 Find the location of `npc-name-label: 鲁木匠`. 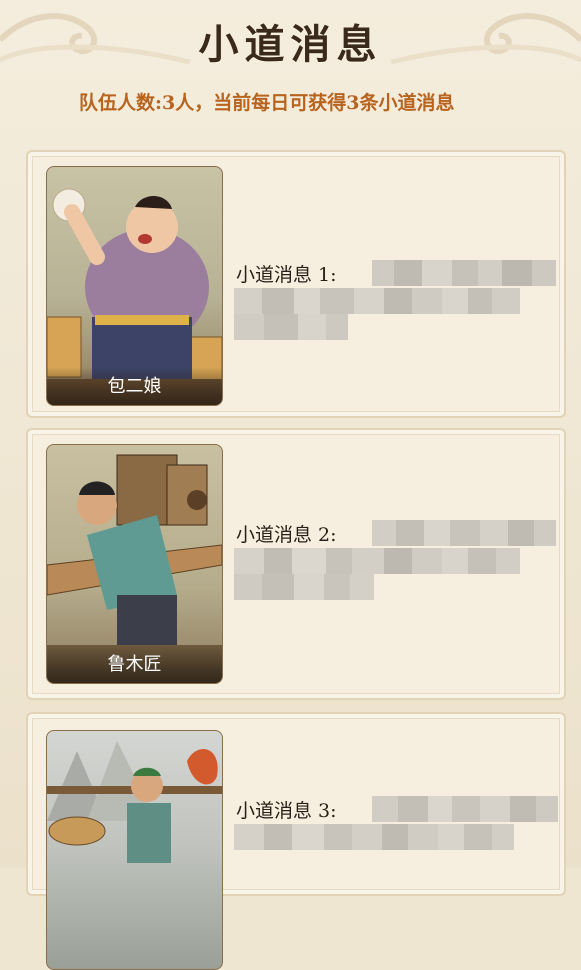

npc-name-label: 鲁木匠 is located at coordinates (134, 664).